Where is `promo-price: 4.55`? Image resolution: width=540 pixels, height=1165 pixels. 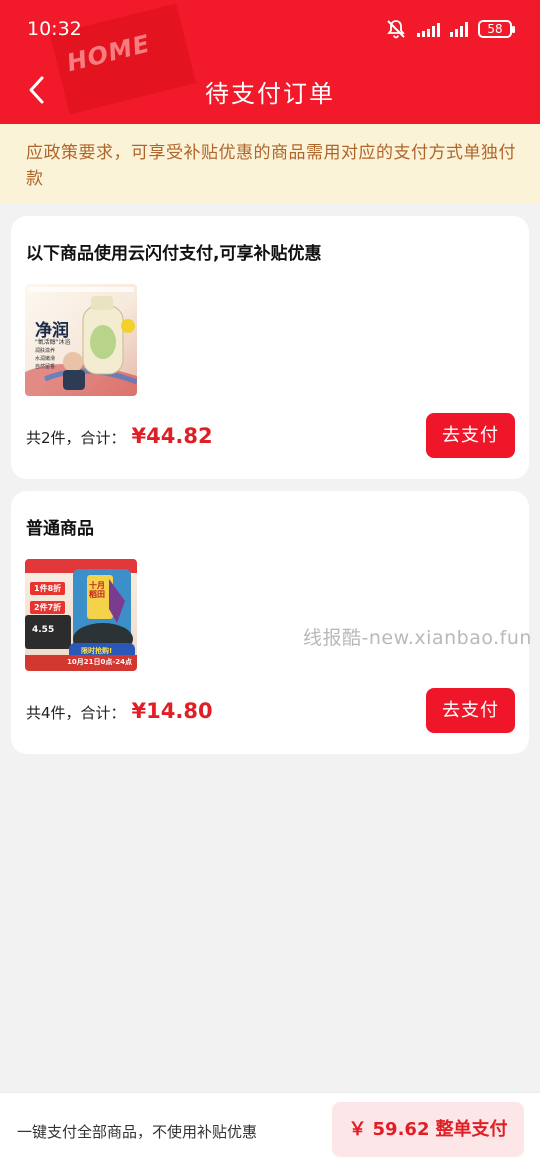 promo-price: 4.55 is located at coordinates (43, 630).